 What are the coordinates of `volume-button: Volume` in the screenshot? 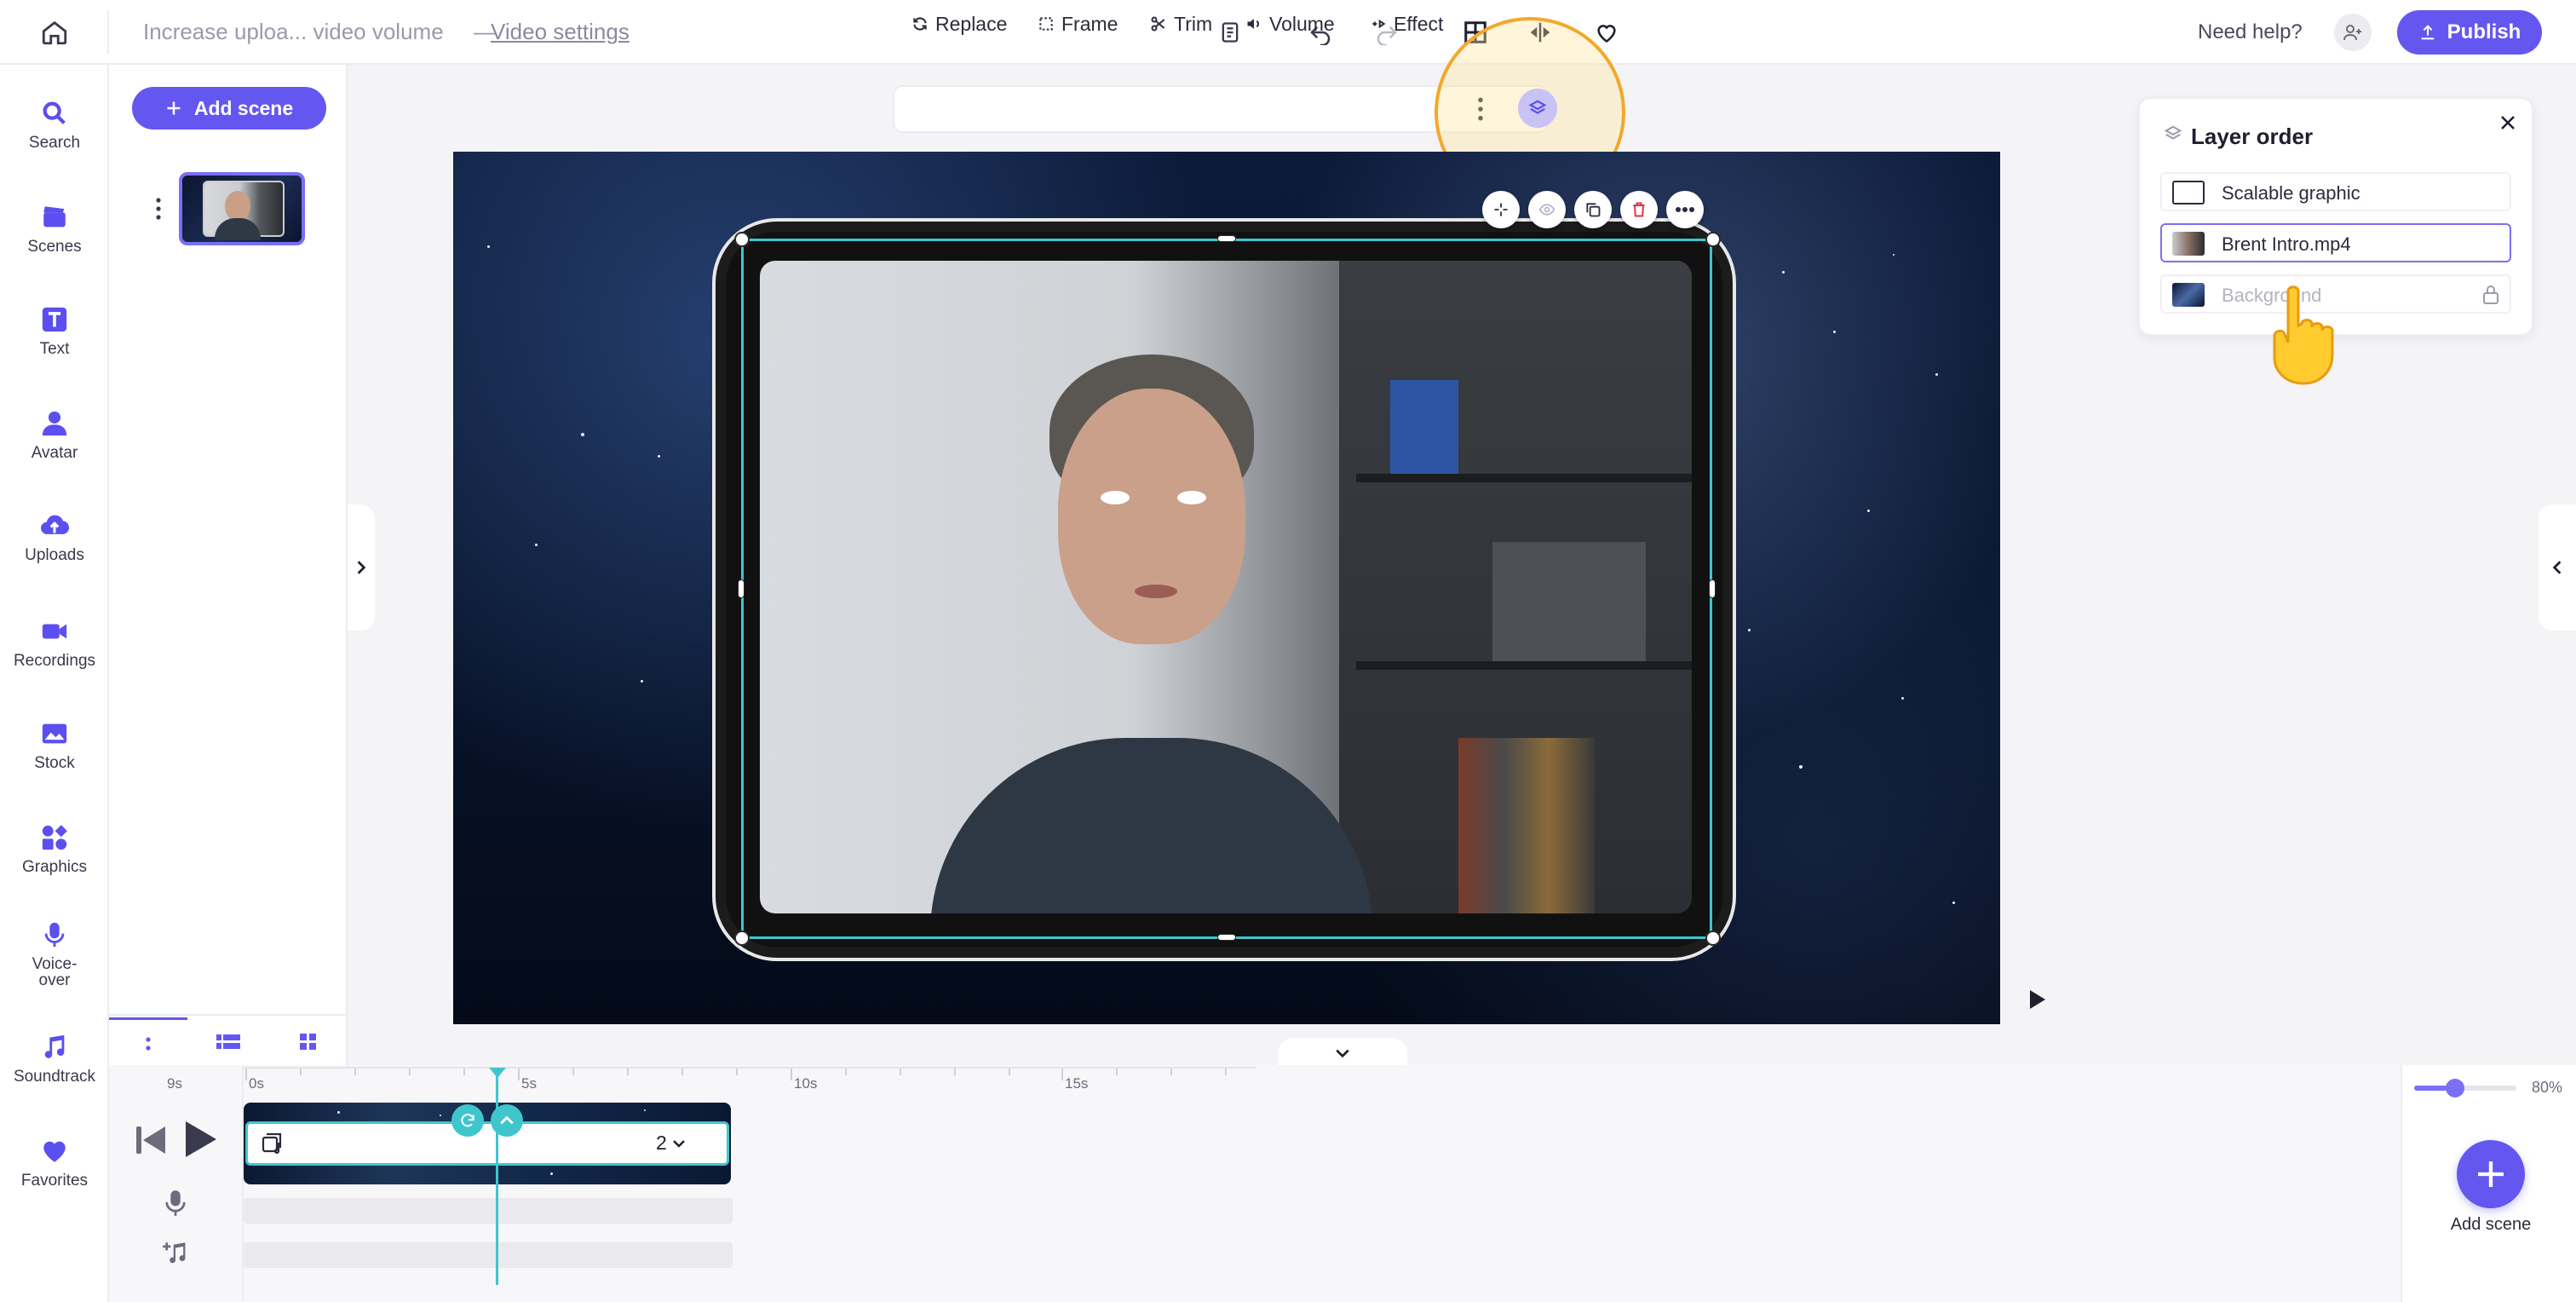 It's located at (1290, 24).